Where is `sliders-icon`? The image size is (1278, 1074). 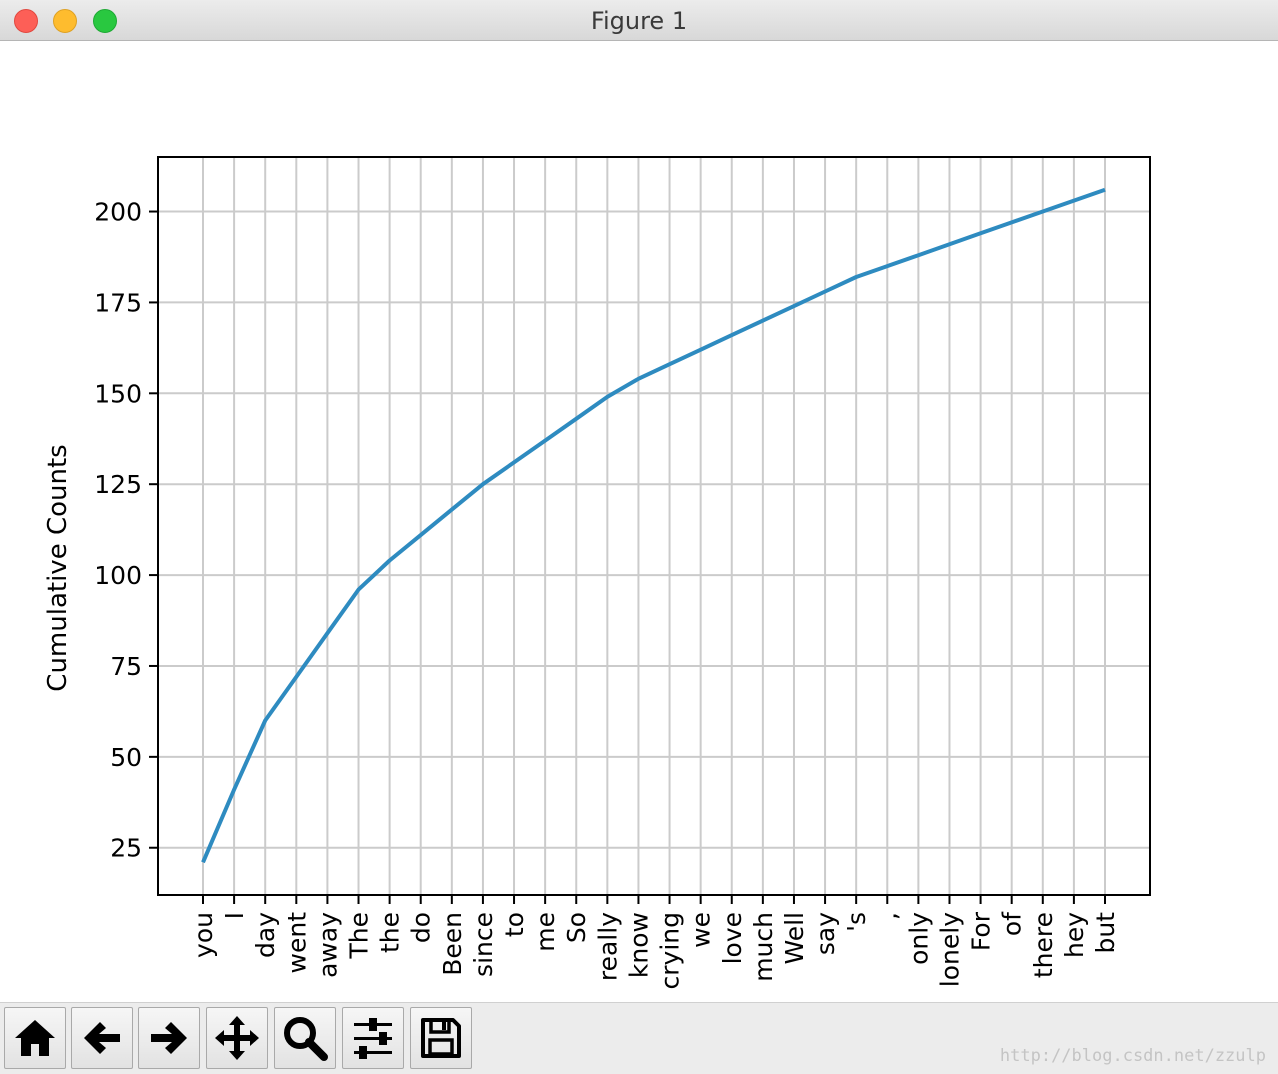 sliders-icon is located at coordinates (373, 1038).